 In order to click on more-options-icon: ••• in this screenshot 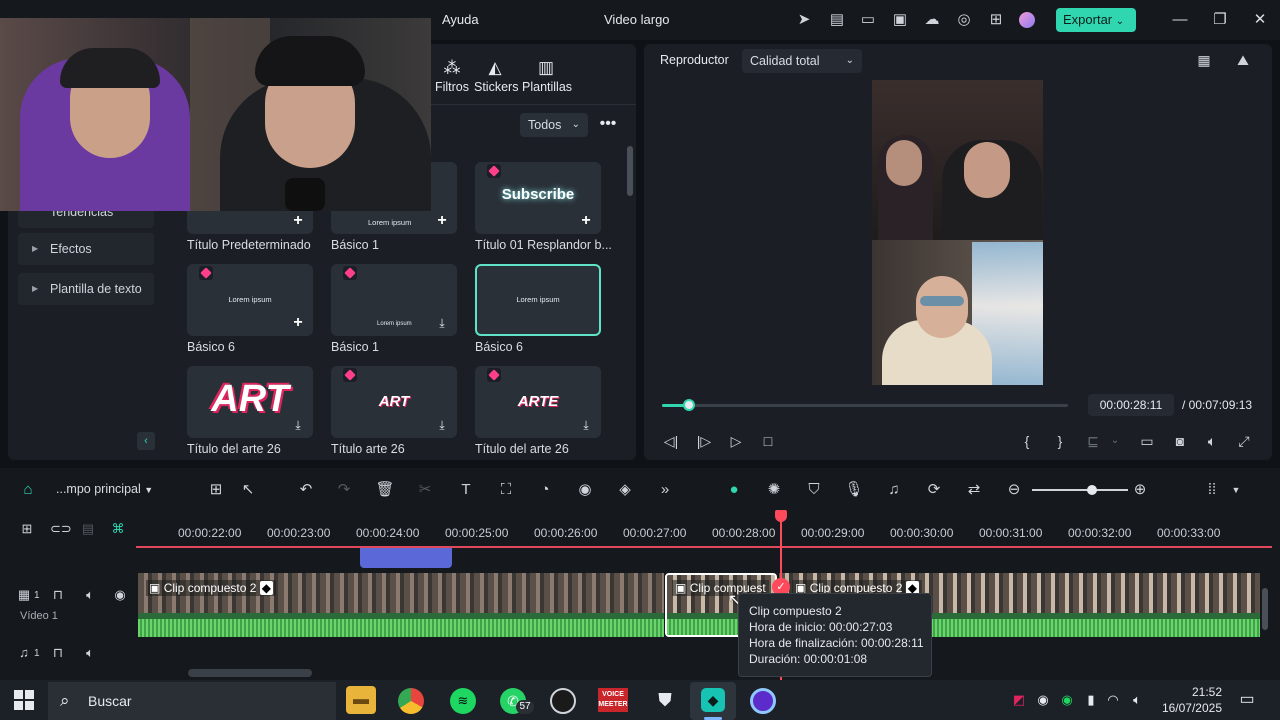, I will do `click(608, 124)`.